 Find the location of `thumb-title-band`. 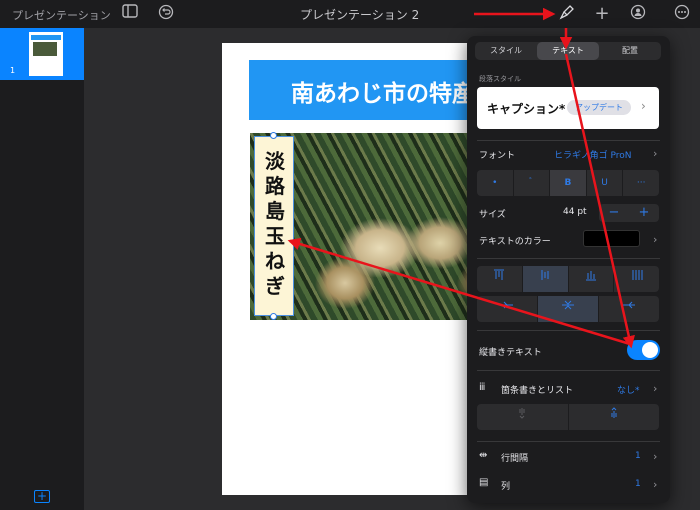

thumb-title-band is located at coordinates (46, 37).